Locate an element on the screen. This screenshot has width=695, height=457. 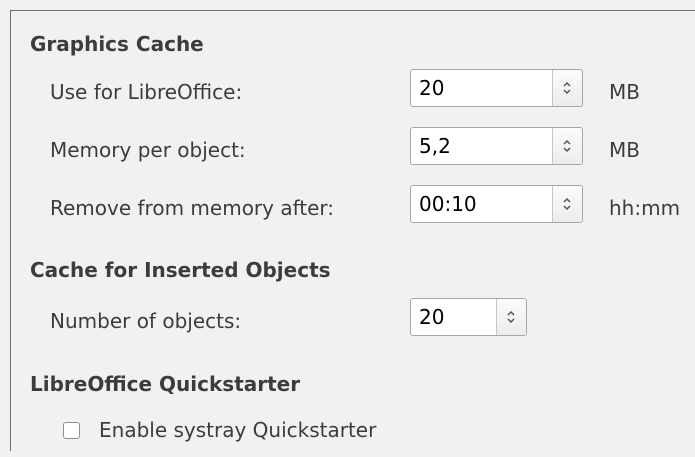
remove-after-label: Remove from memory after: is located at coordinates (192, 208).